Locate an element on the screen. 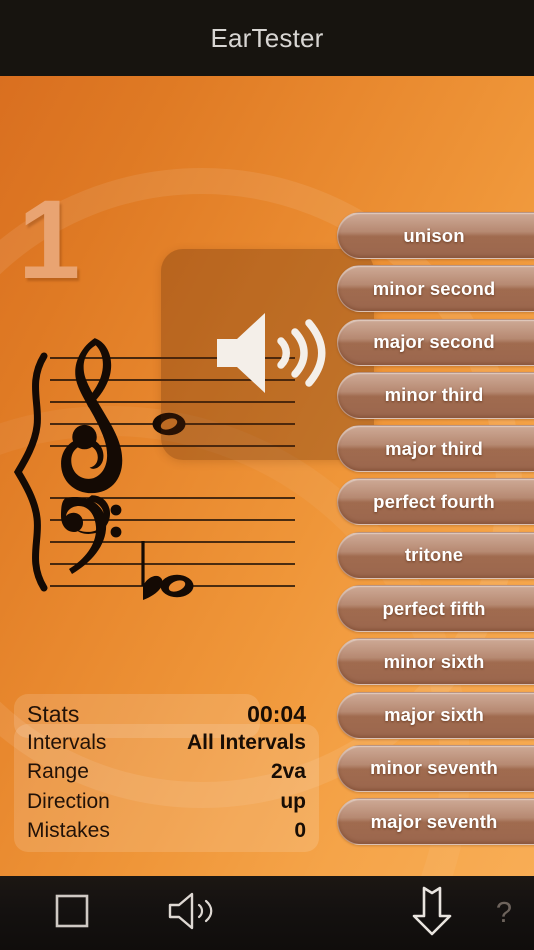 This screenshot has width=534, height=950. stats-heading: Stats is located at coordinates (53, 714).